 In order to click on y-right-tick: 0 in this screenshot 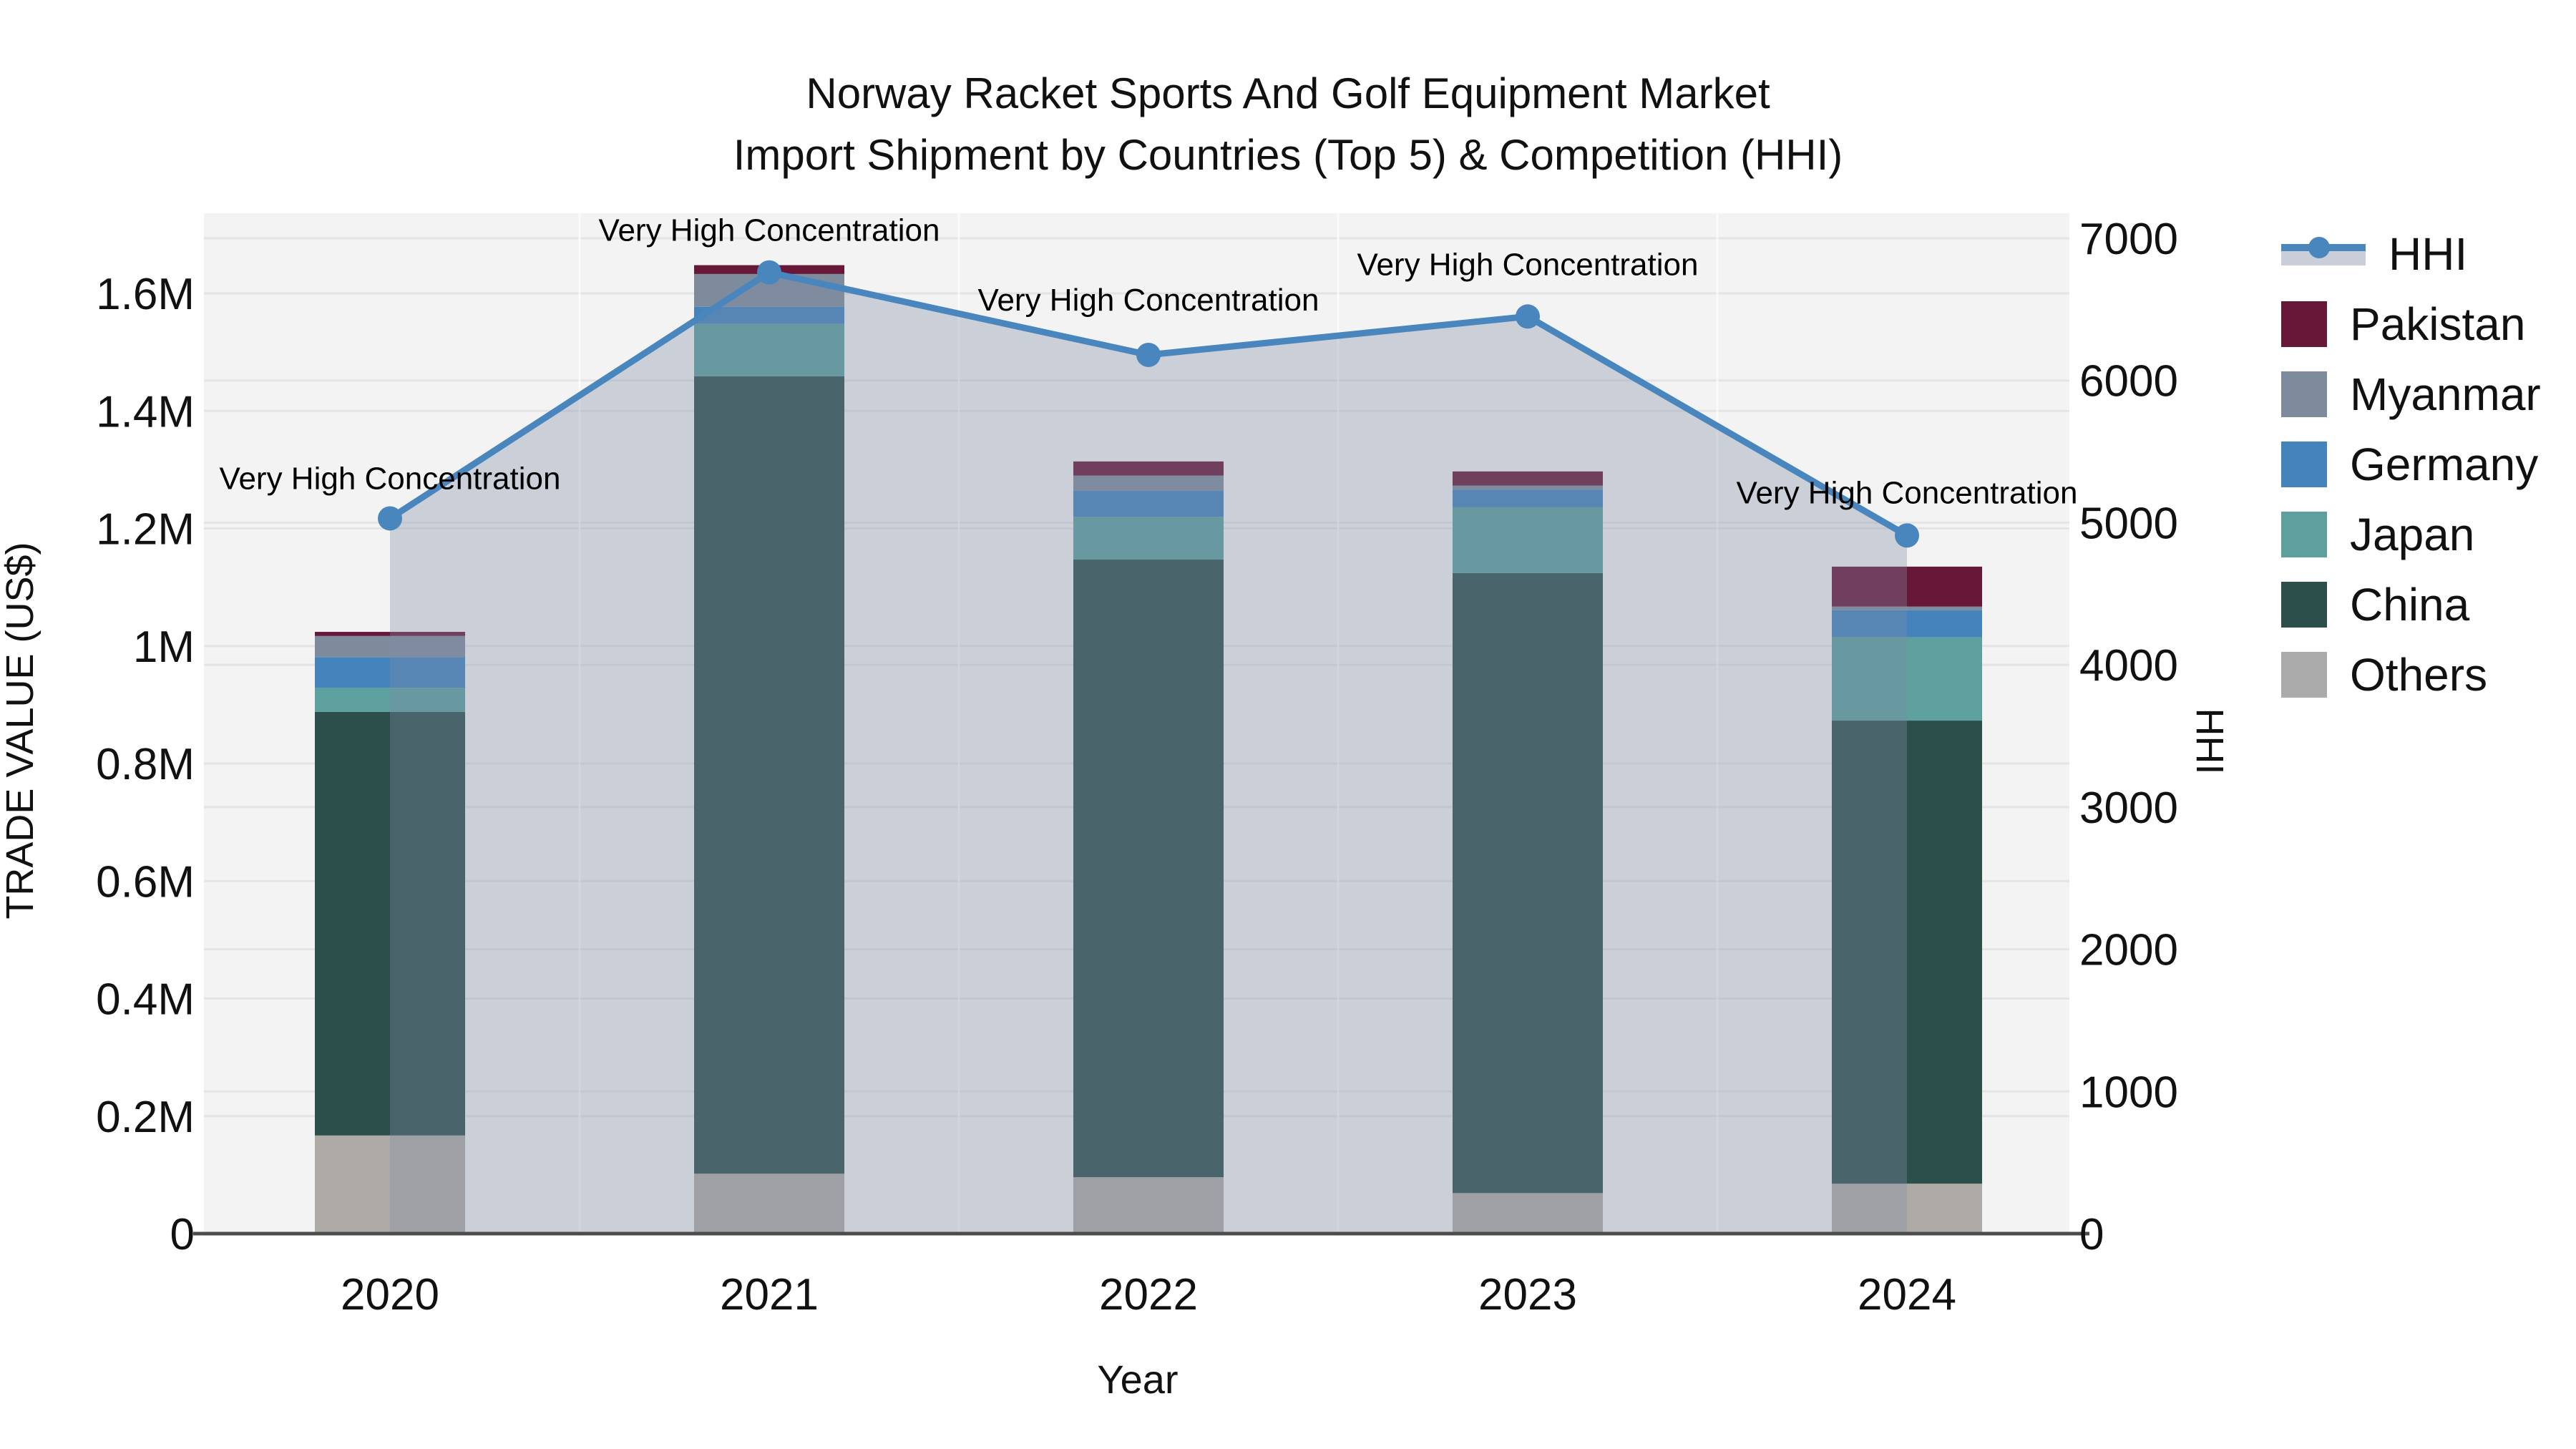, I will do `click(2091, 1234)`.